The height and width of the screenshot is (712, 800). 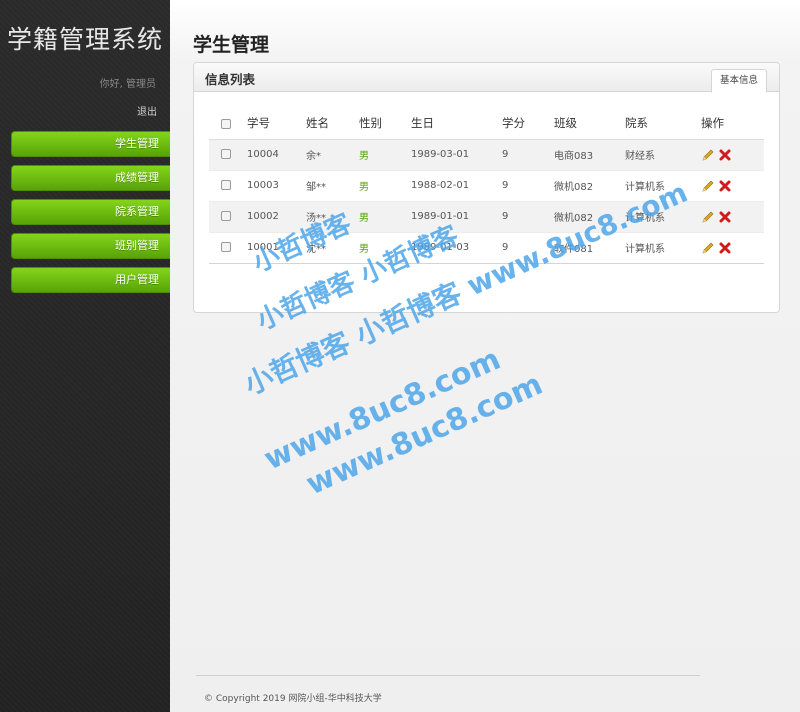 I want to click on table-row: 10004 余* 男 1989-03-01 9 电商083 财经系, so click(x=486, y=155).